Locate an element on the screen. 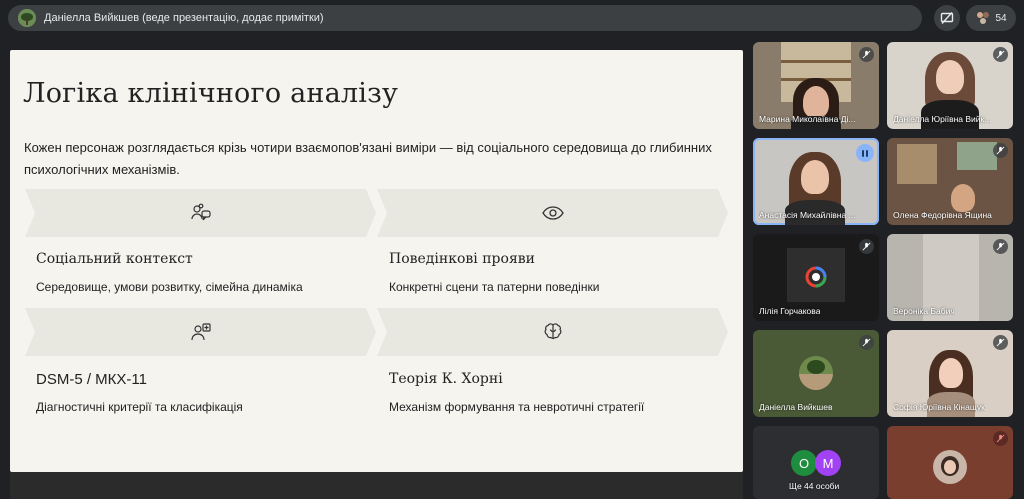 The width and height of the screenshot is (1024, 499). participant-tile: Даніелла Вийкшев is located at coordinates (816, 373).